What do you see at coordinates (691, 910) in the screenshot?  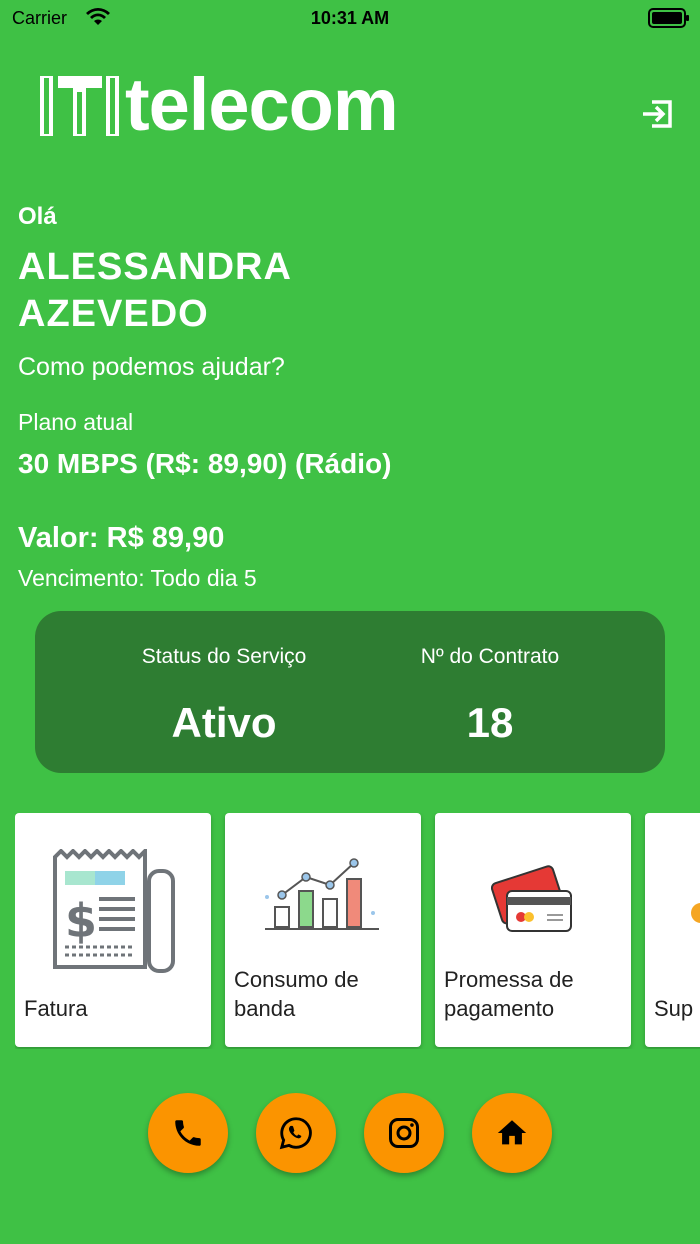 I see `support-icon` at bounding box center [691, 910].